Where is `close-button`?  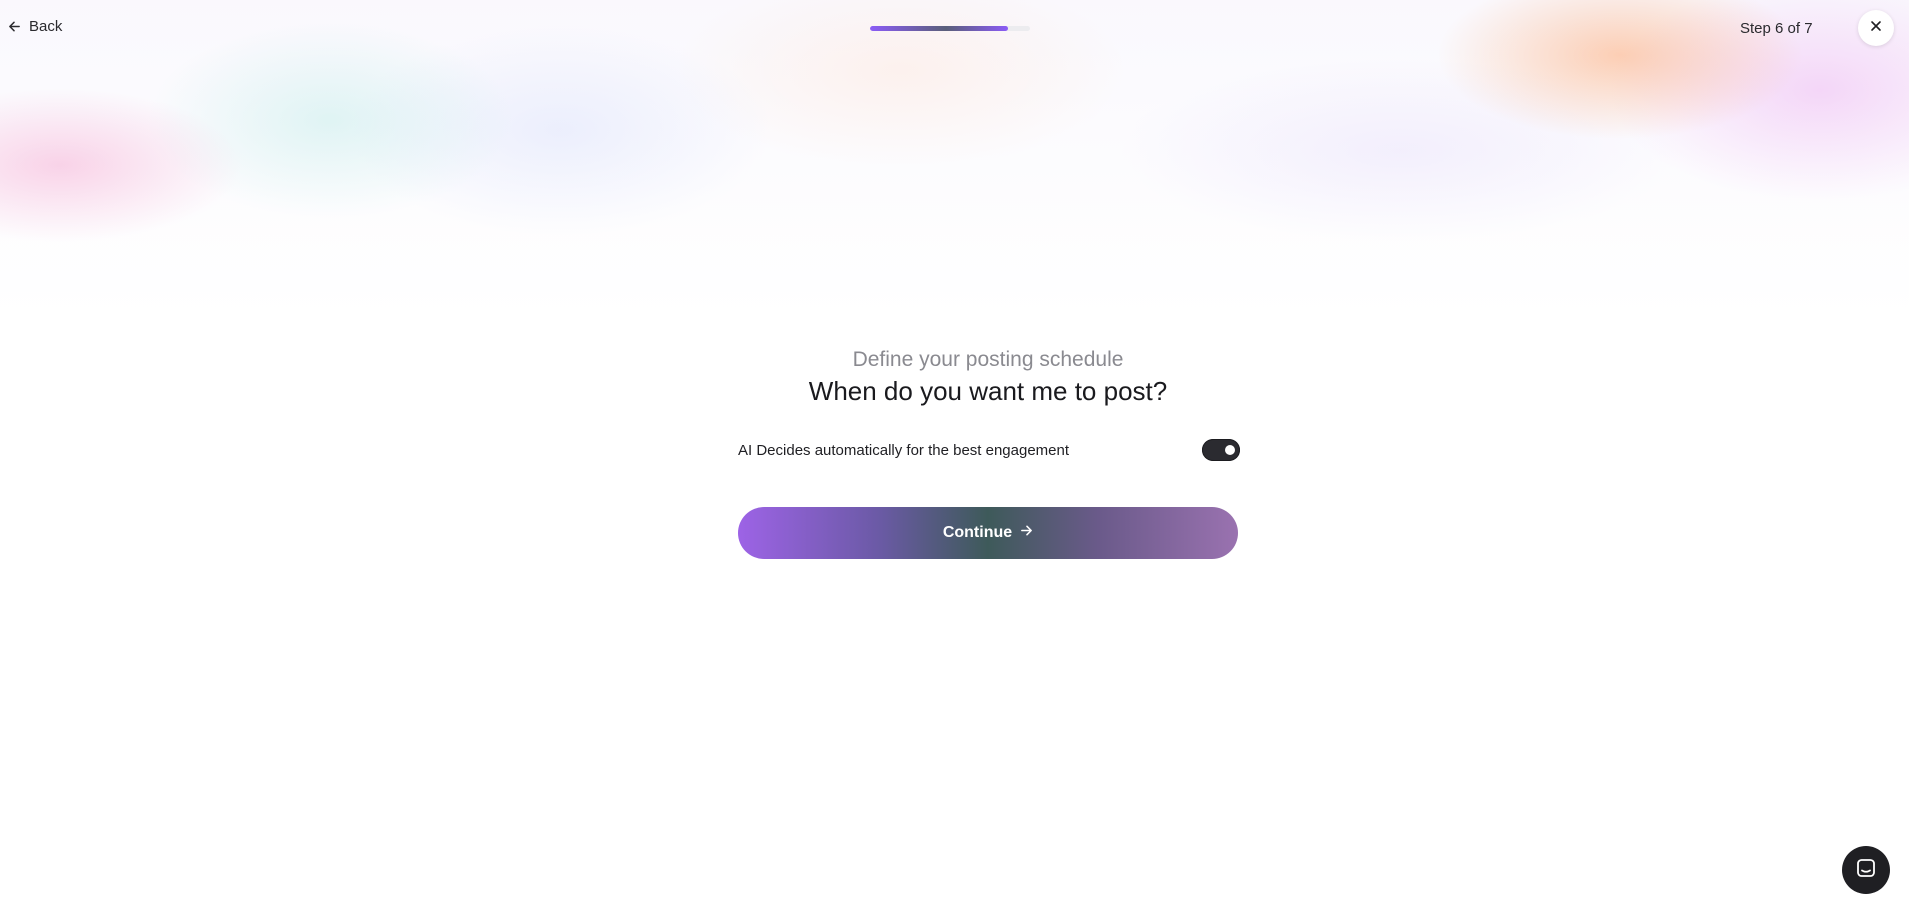
close-button is located at coordinates (1876, 28).